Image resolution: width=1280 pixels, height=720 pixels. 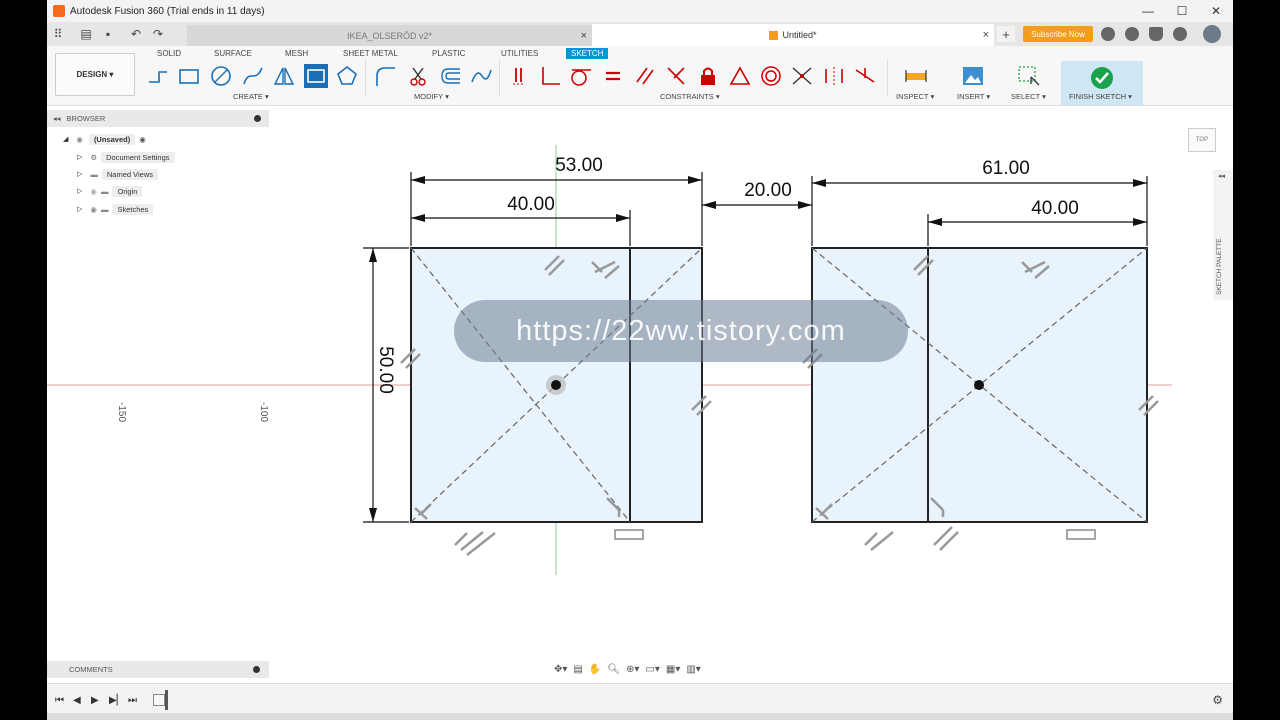 What do you see at coordinates (91, 669) in the screenshot?
I see `comments-title: COMMENTS` at bounding box center [91, 669].